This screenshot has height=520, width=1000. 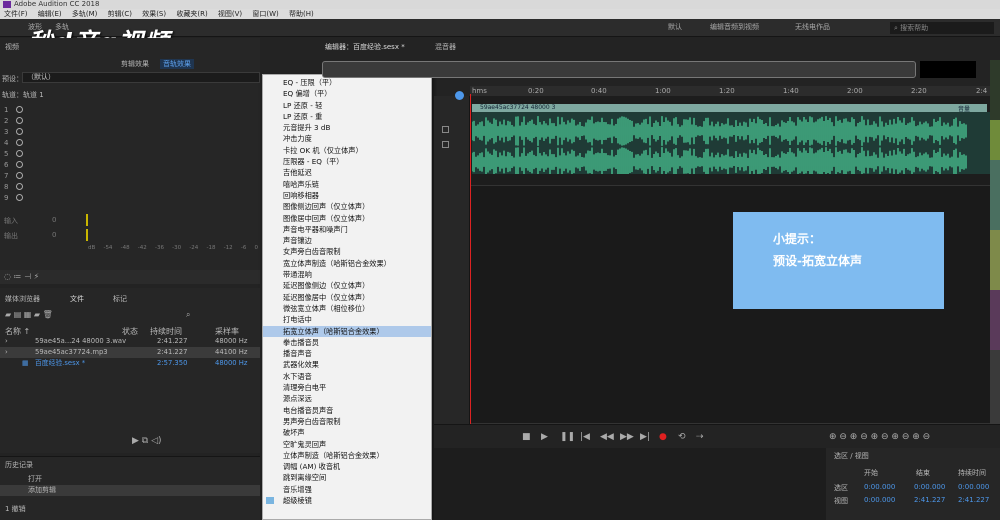 What do you see at coordinates (700, 437) in the screenshot?
I see `skip-selection-icon: ⇢` at bounding box center [700, 437].